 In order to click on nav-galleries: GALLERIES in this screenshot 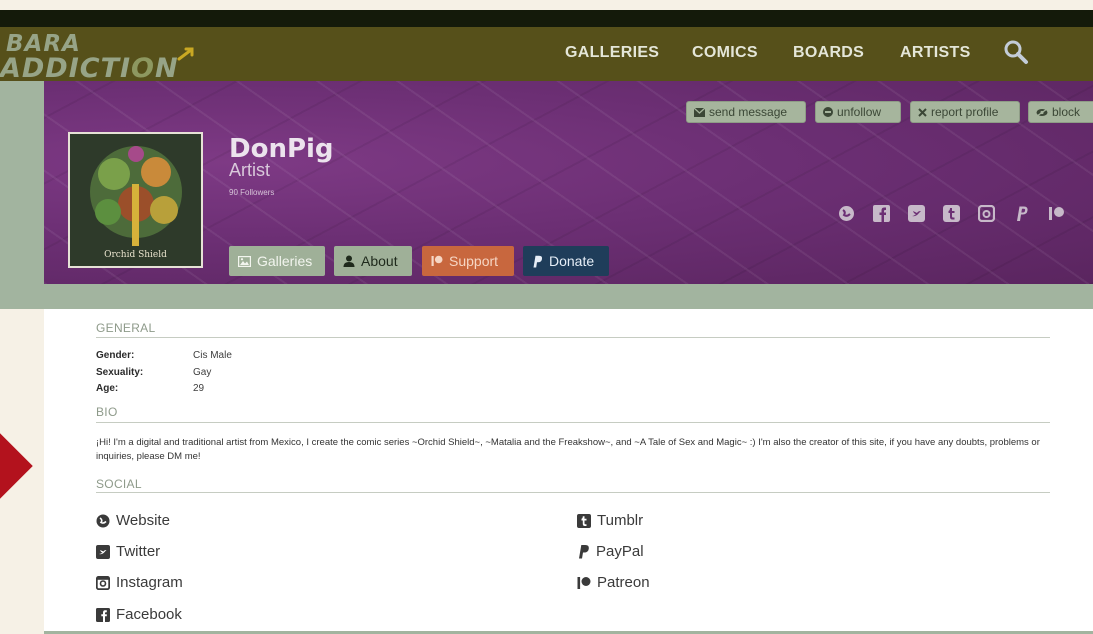, I will do `click(612, 53)`.